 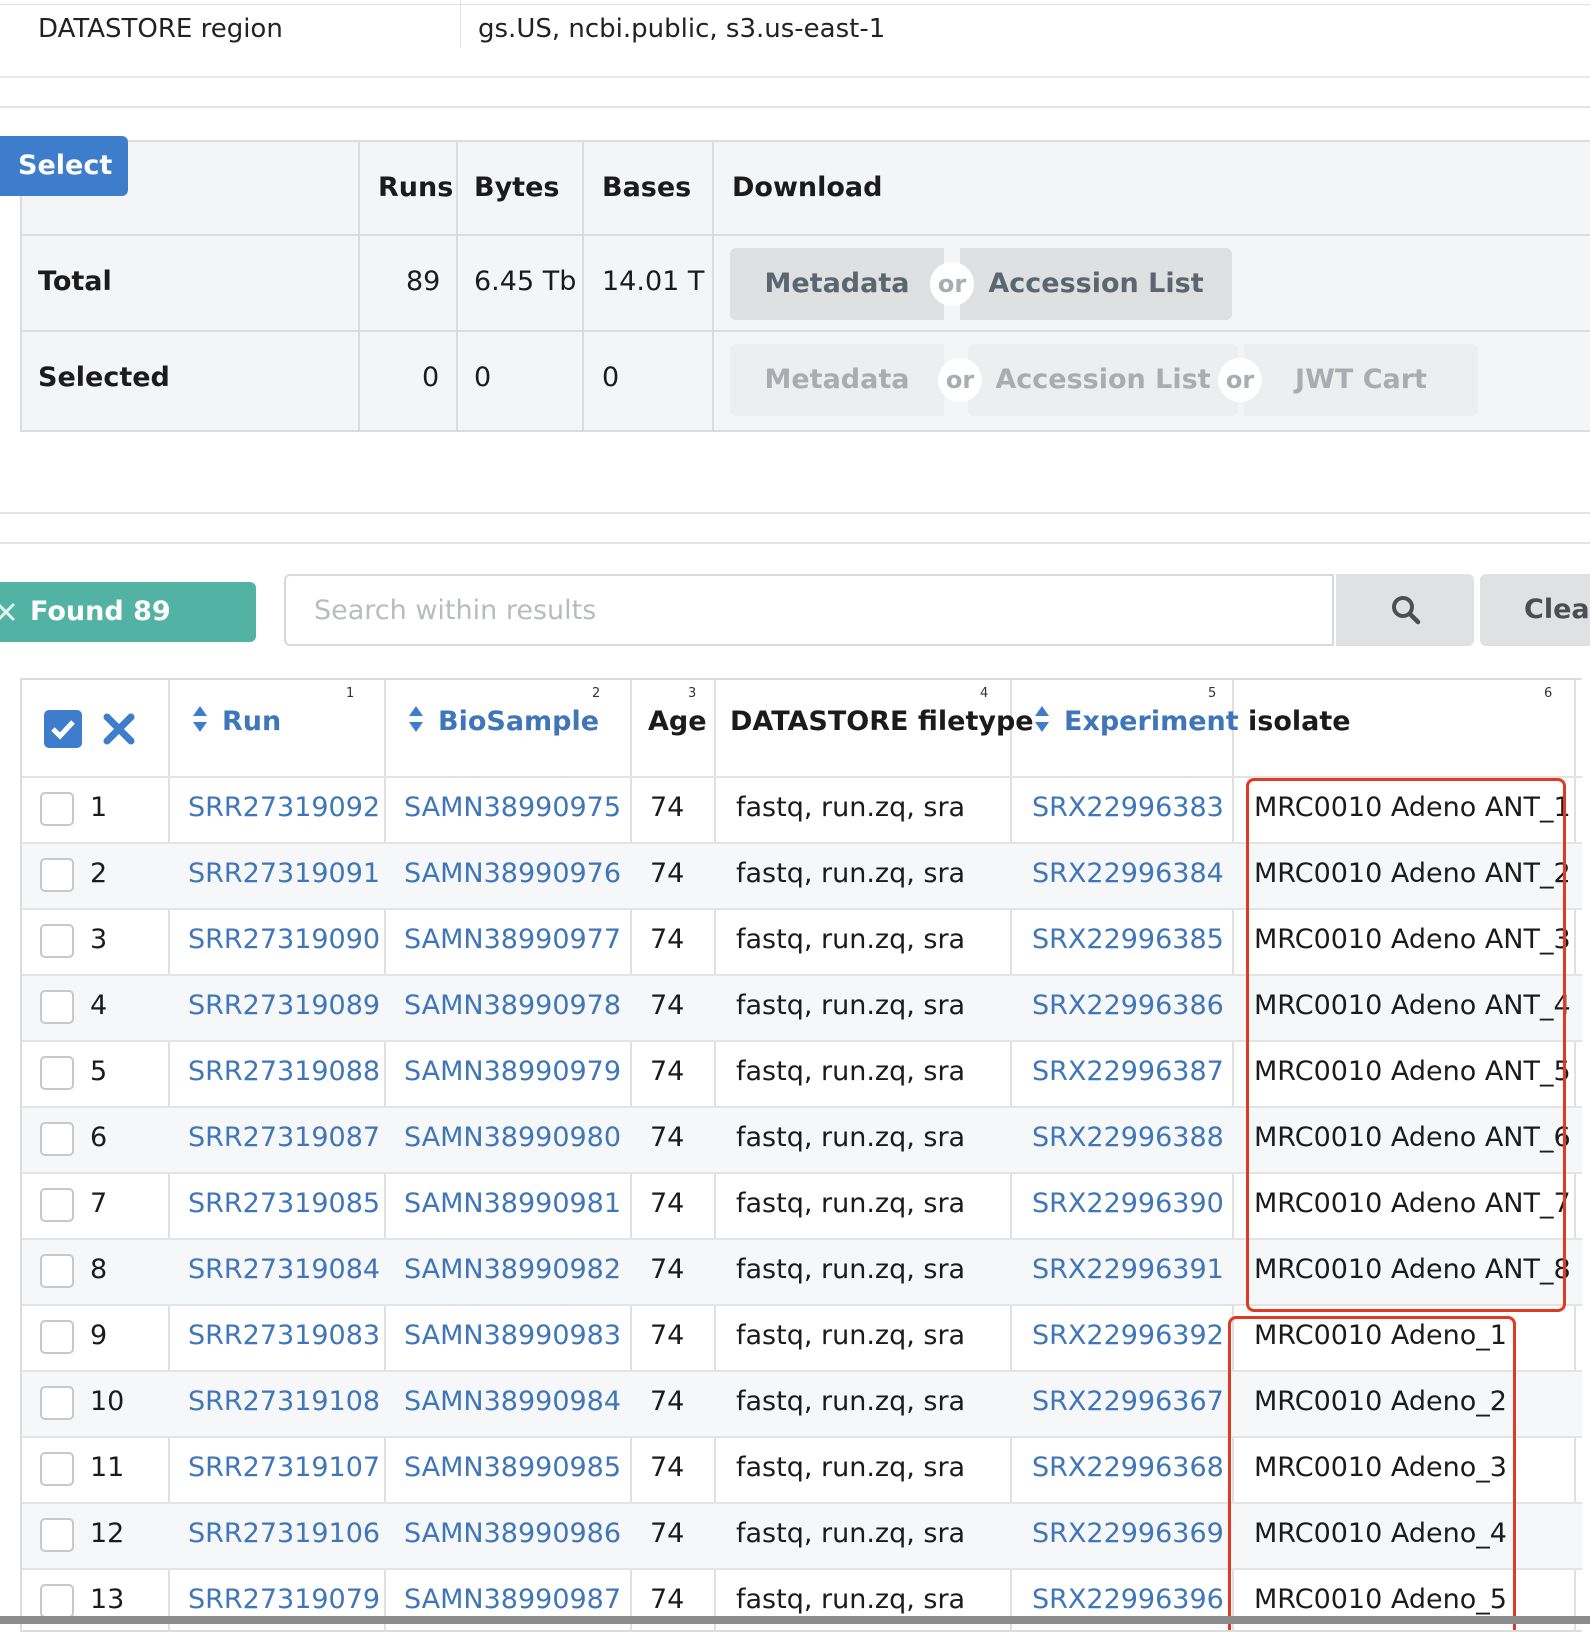 I want to click on experiment-link: SRX22996386, so click(x=1128, y=1005).